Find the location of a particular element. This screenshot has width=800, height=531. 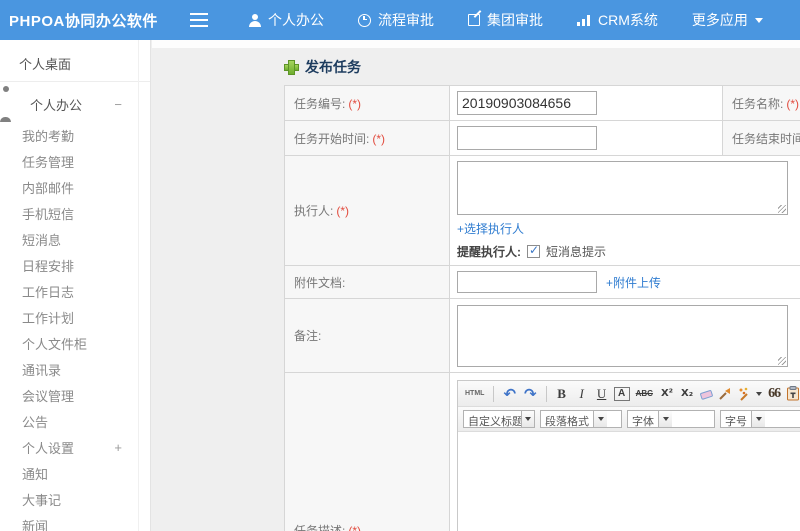

expand-toggle-icon: + is located at coordinates (118, 447).